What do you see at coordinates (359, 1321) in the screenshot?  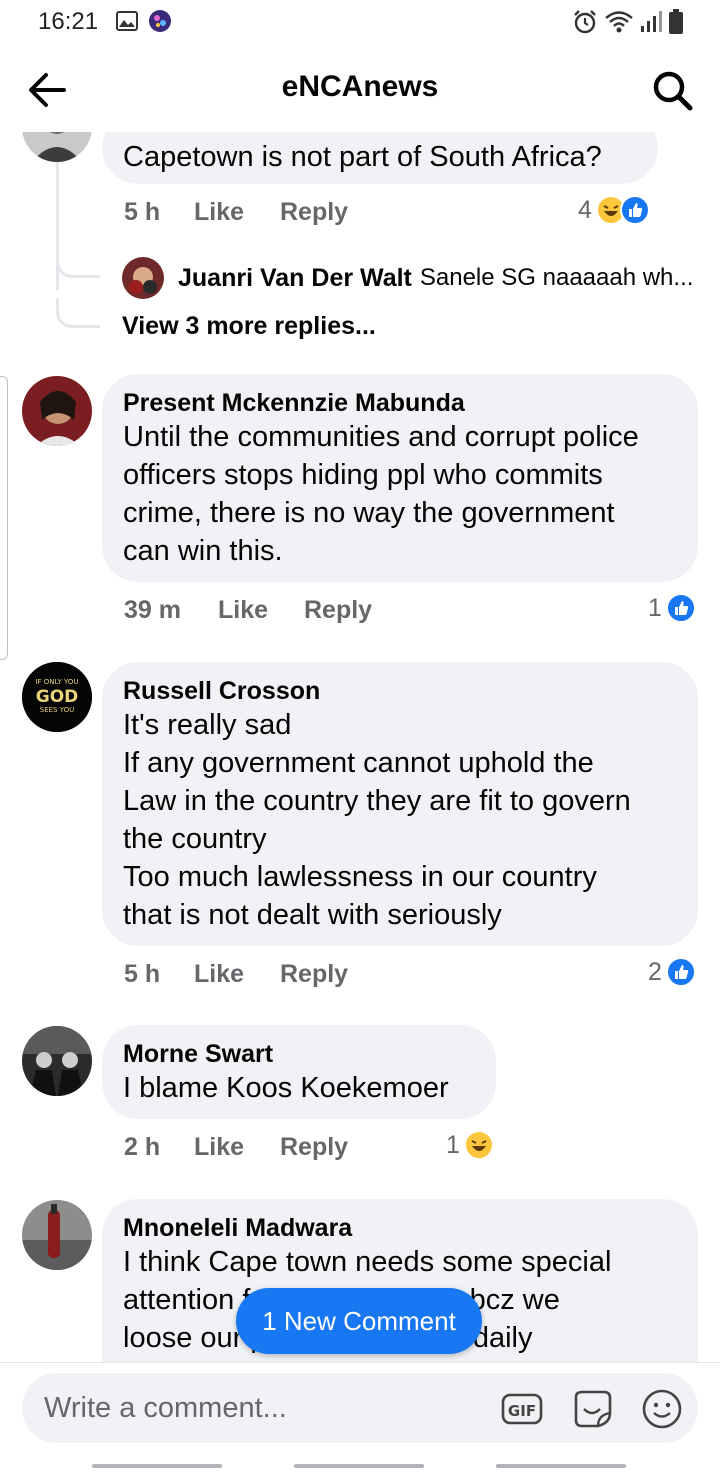 I see `new-comment-button: 1 New Comment` at bounding box center [359, 1321].